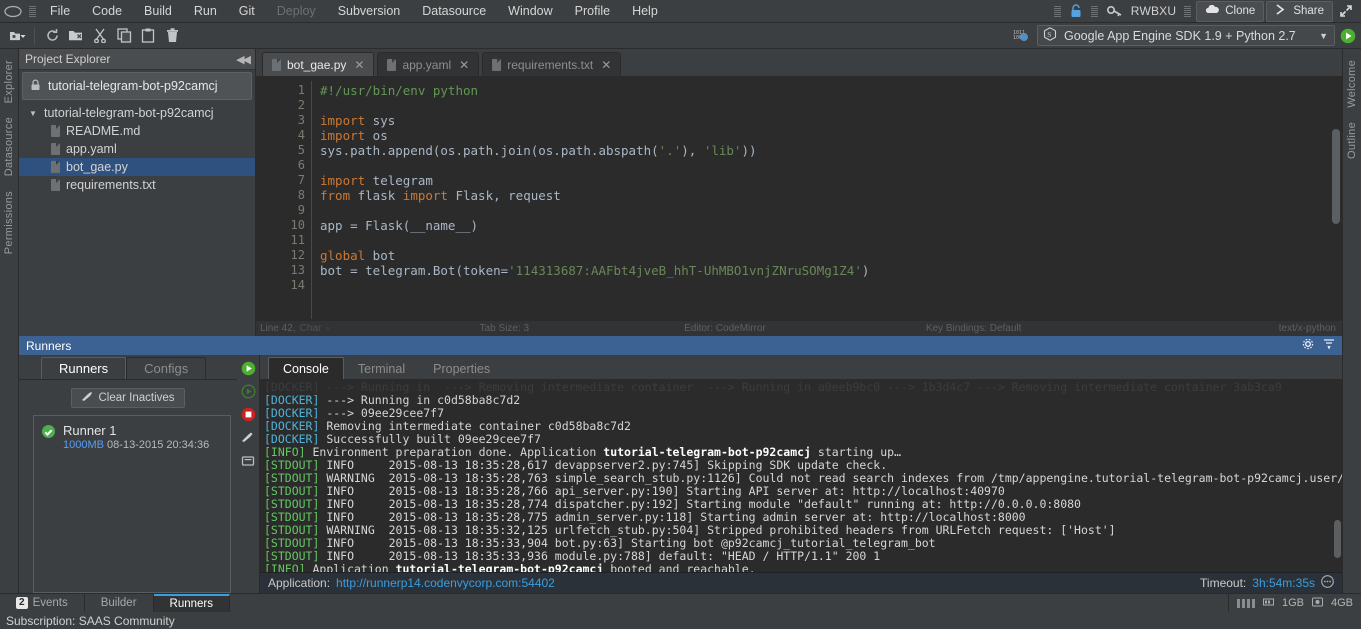 The height and width of the screenshot is (629, 1361). What do you see at coordinates (830, 255) in the screenshot?
I see `code-line: global bot` at bounding box center [830, 255].